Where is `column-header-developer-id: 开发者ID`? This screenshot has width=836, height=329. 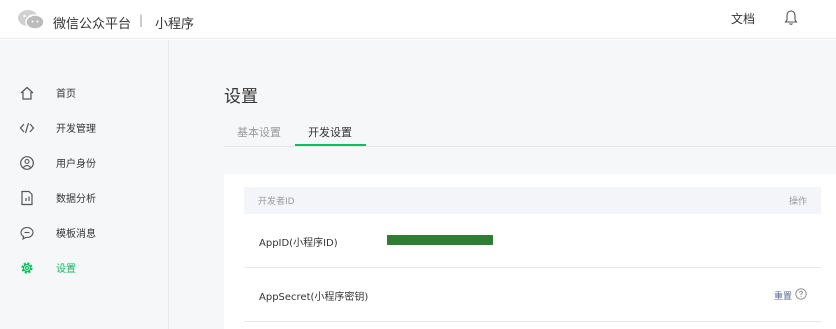
column-header-developer-id: 开发者ID is located at coordinates (276, 202).